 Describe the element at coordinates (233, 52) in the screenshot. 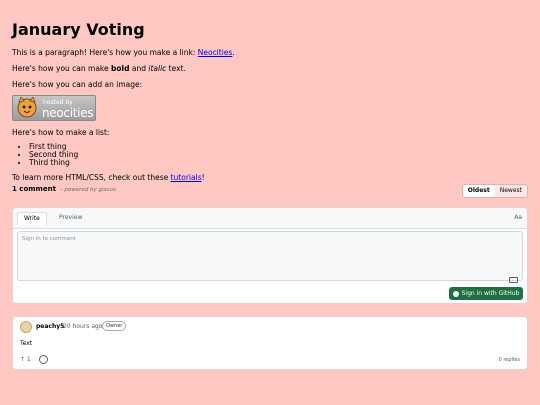

I see `paragraph-text: .` at that location.